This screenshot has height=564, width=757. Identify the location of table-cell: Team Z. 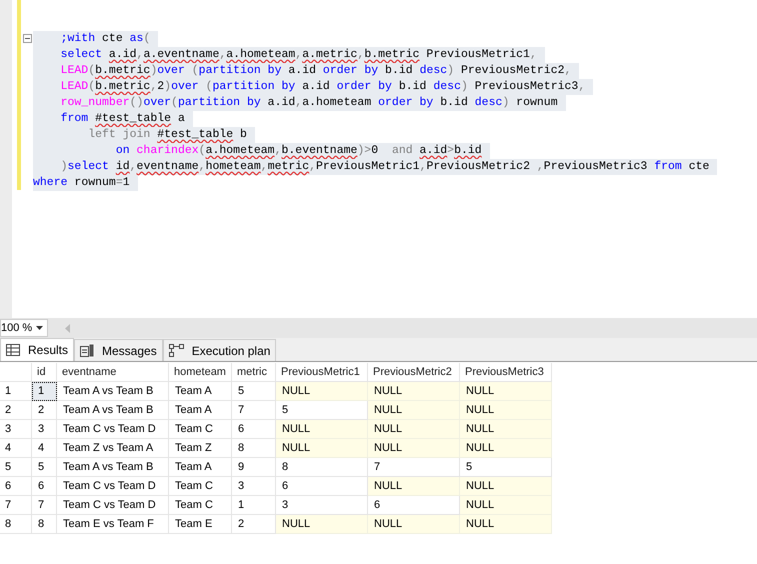
(200, 448).